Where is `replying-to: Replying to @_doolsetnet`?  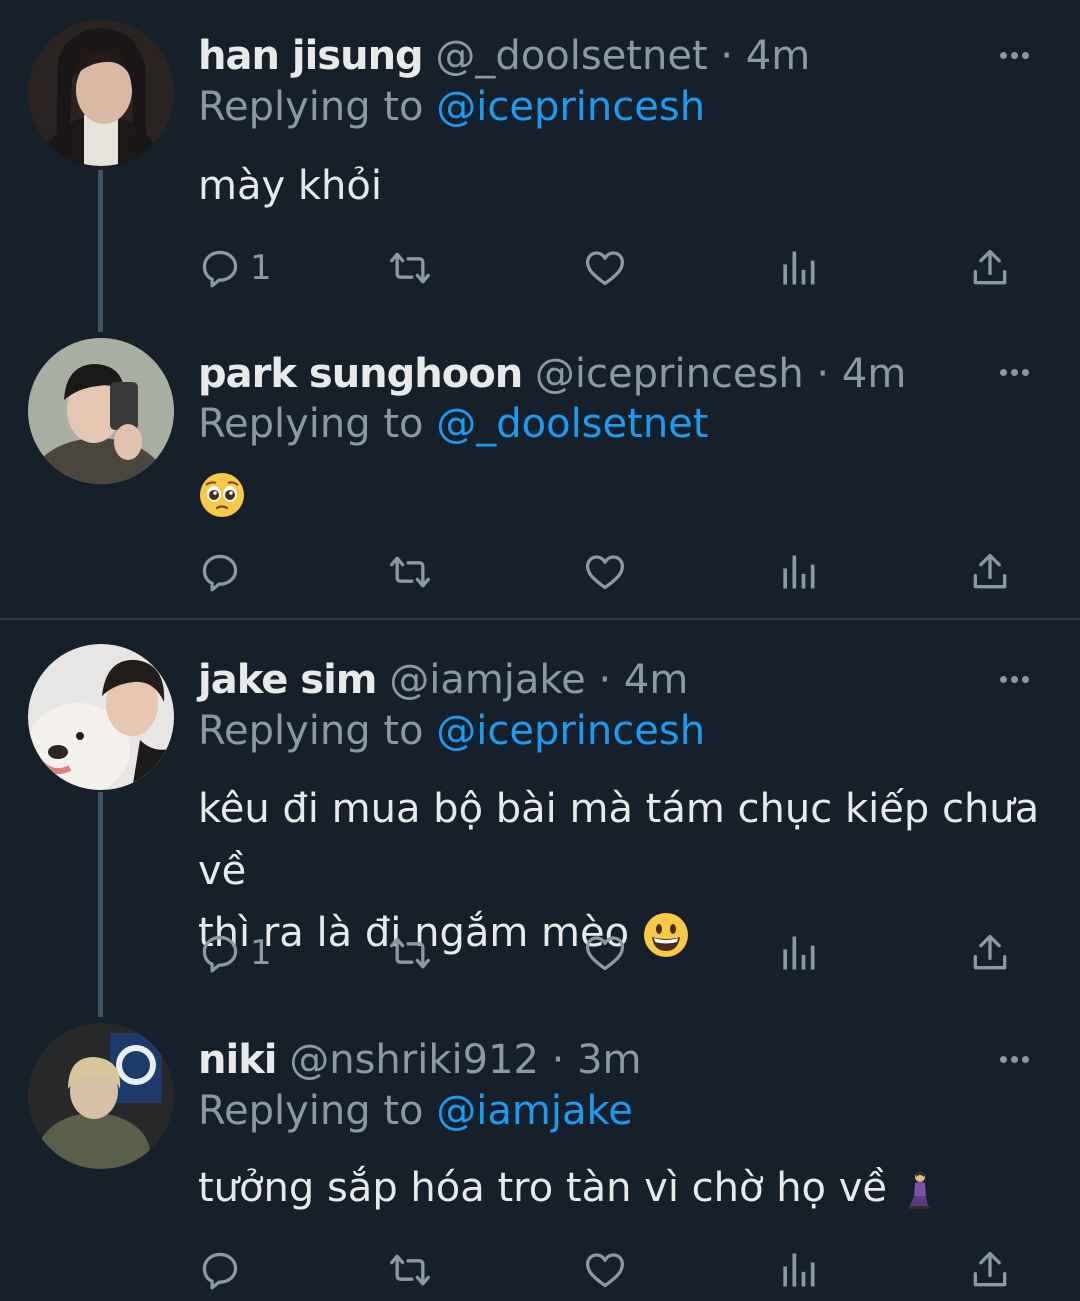 replying-to: Replying to @_doolsetnet is located at coordinates (453, 424).